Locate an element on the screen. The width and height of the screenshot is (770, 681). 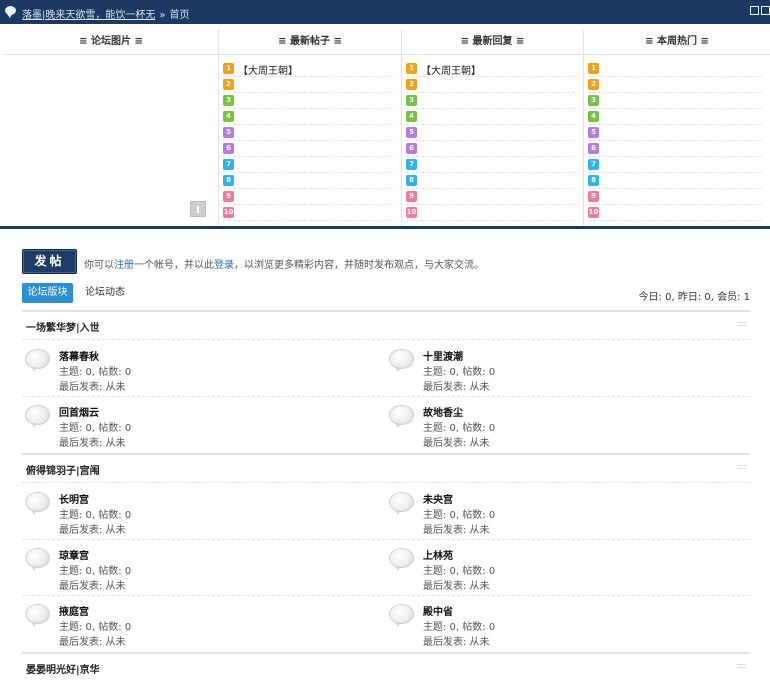
forum-name: 落幕春秋 is located at coordinates (79, 355).